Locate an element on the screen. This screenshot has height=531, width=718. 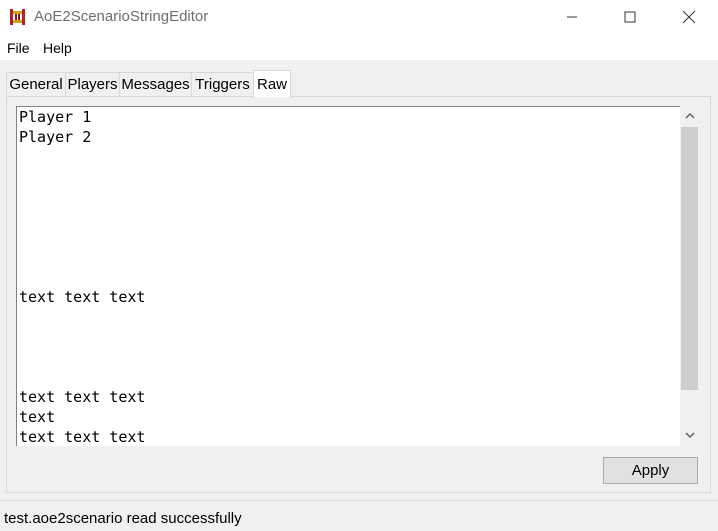
maximize-button is located at coordinates (630, 17).